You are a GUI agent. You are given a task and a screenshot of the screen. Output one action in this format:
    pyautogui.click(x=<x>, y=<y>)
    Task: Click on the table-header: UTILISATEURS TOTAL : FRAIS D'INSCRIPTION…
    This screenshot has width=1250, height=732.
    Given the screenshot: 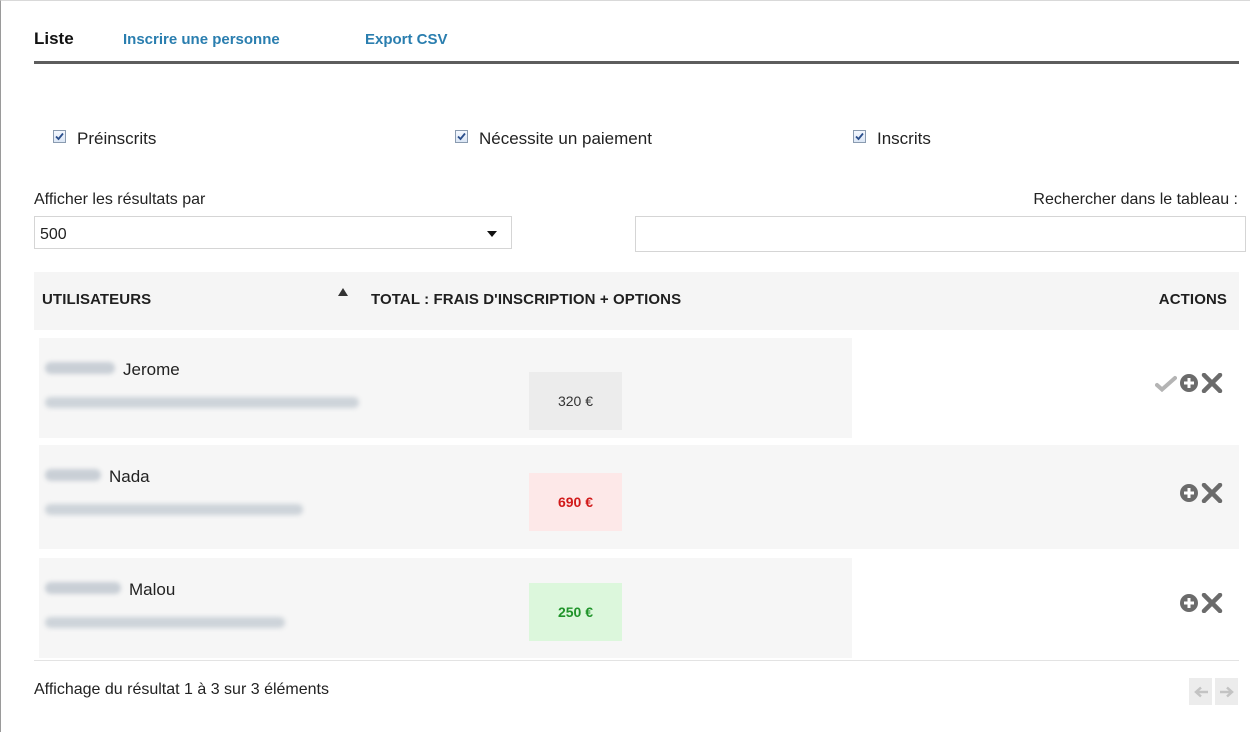 What is the action you would take?
    pyautogui.click(x=636, y=301)
    